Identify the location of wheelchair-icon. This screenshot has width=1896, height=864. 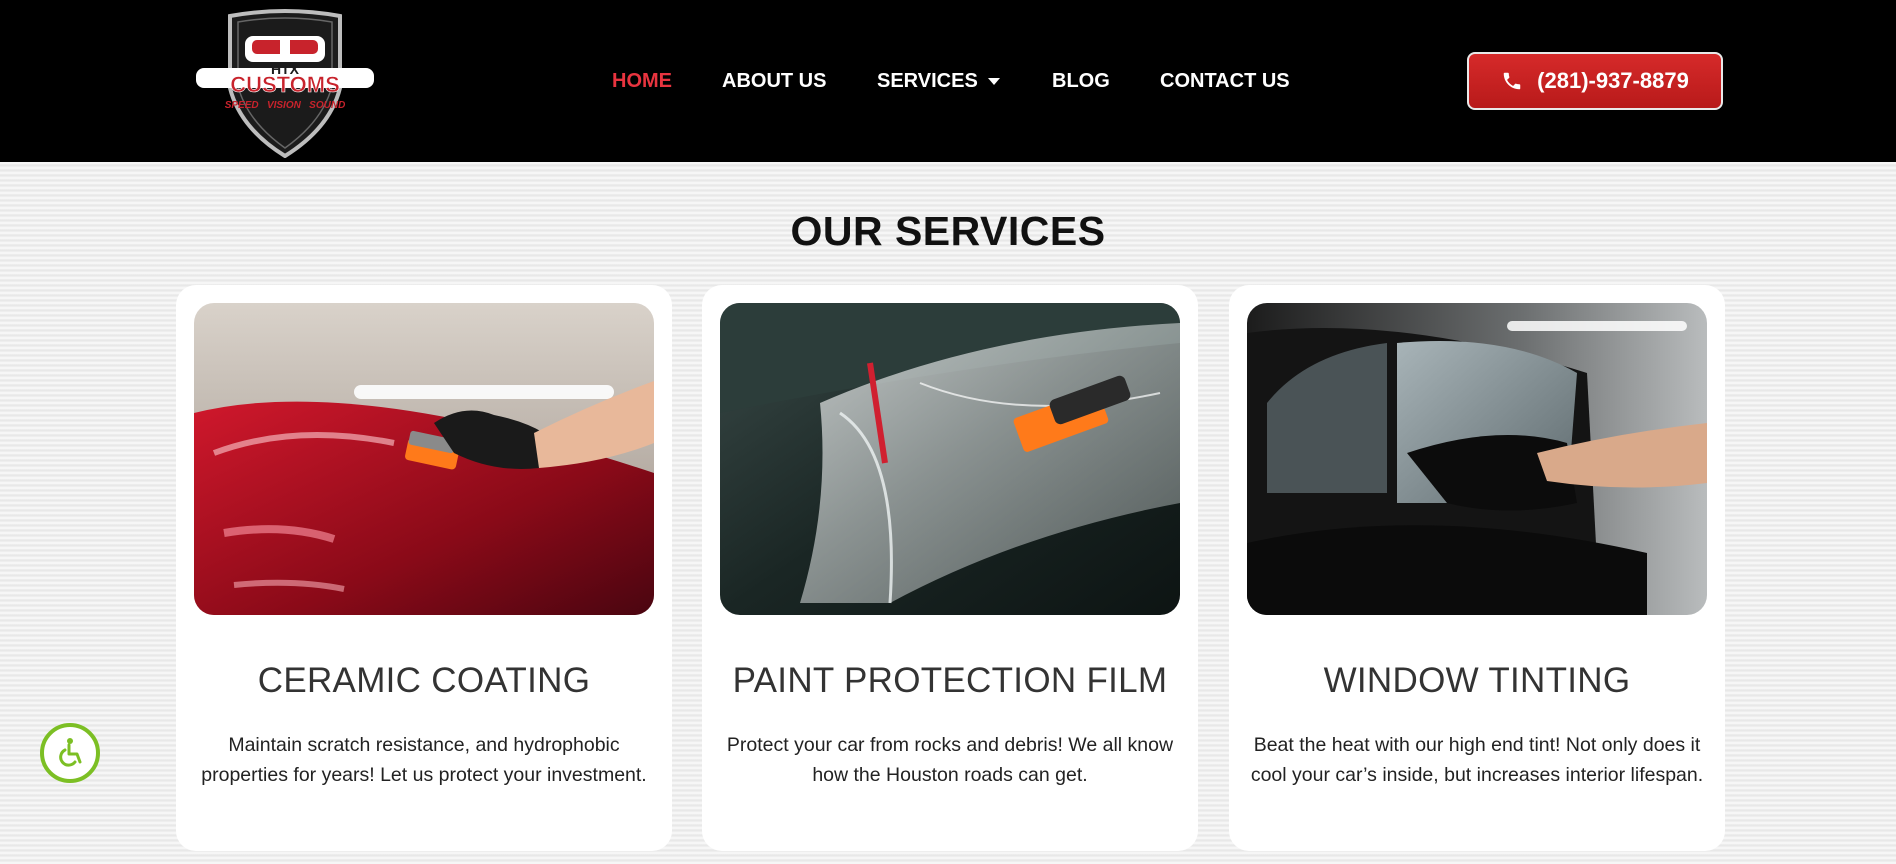
(70, 752).